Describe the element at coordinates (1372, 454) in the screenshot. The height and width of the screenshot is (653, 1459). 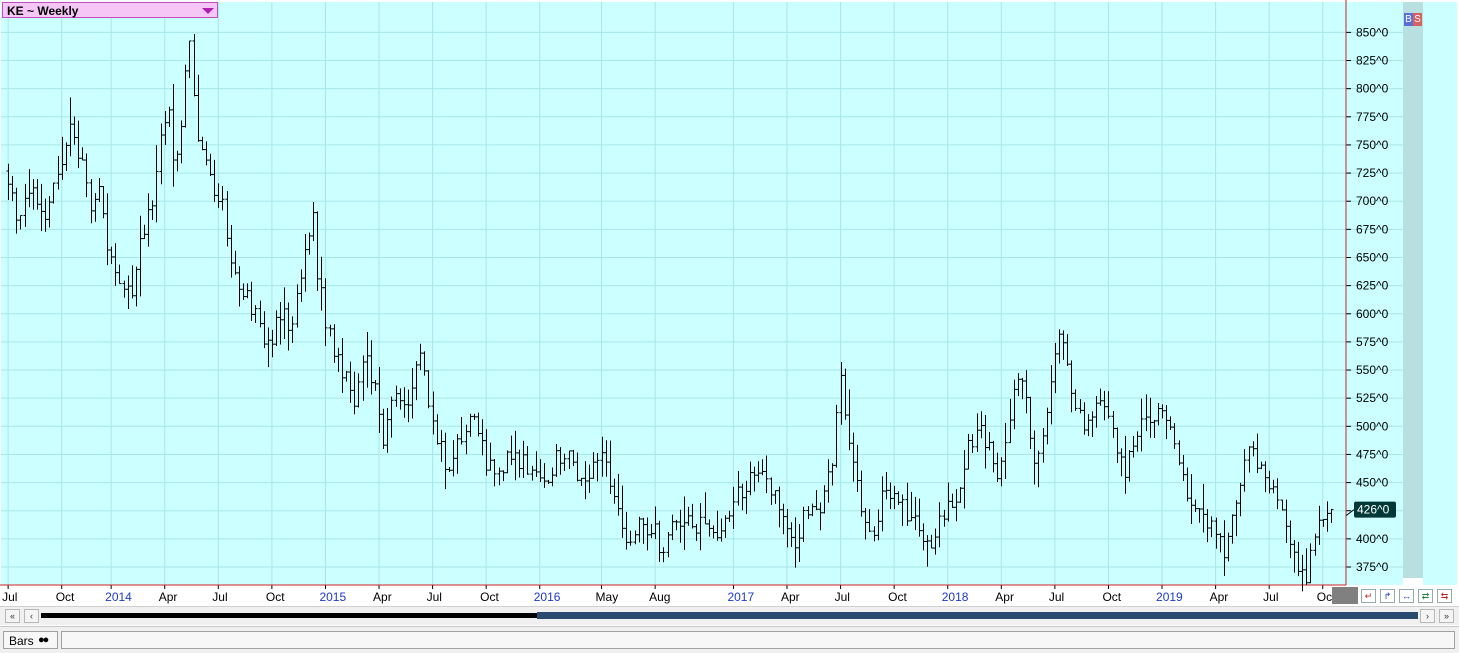
I see `price-tick-label: 475^0` at that location.